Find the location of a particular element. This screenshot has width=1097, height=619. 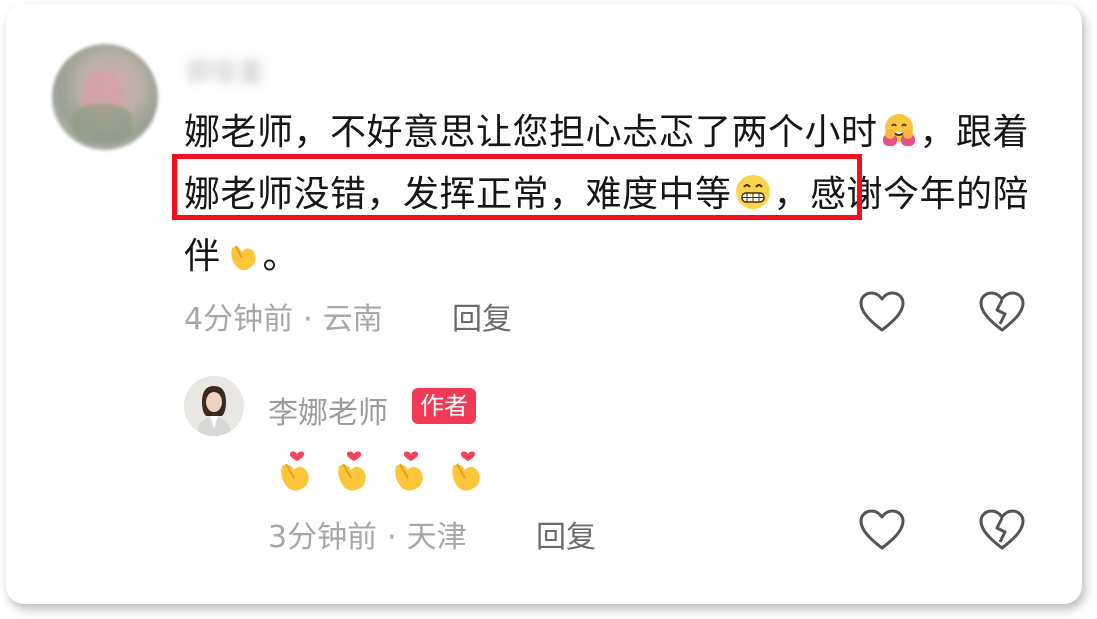

author-avatar is located at coordinates (214, 406).